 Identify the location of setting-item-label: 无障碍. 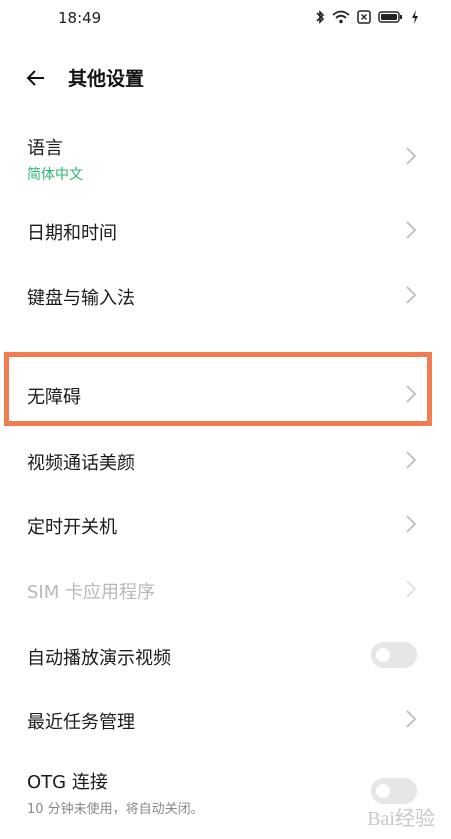
(54, 397).